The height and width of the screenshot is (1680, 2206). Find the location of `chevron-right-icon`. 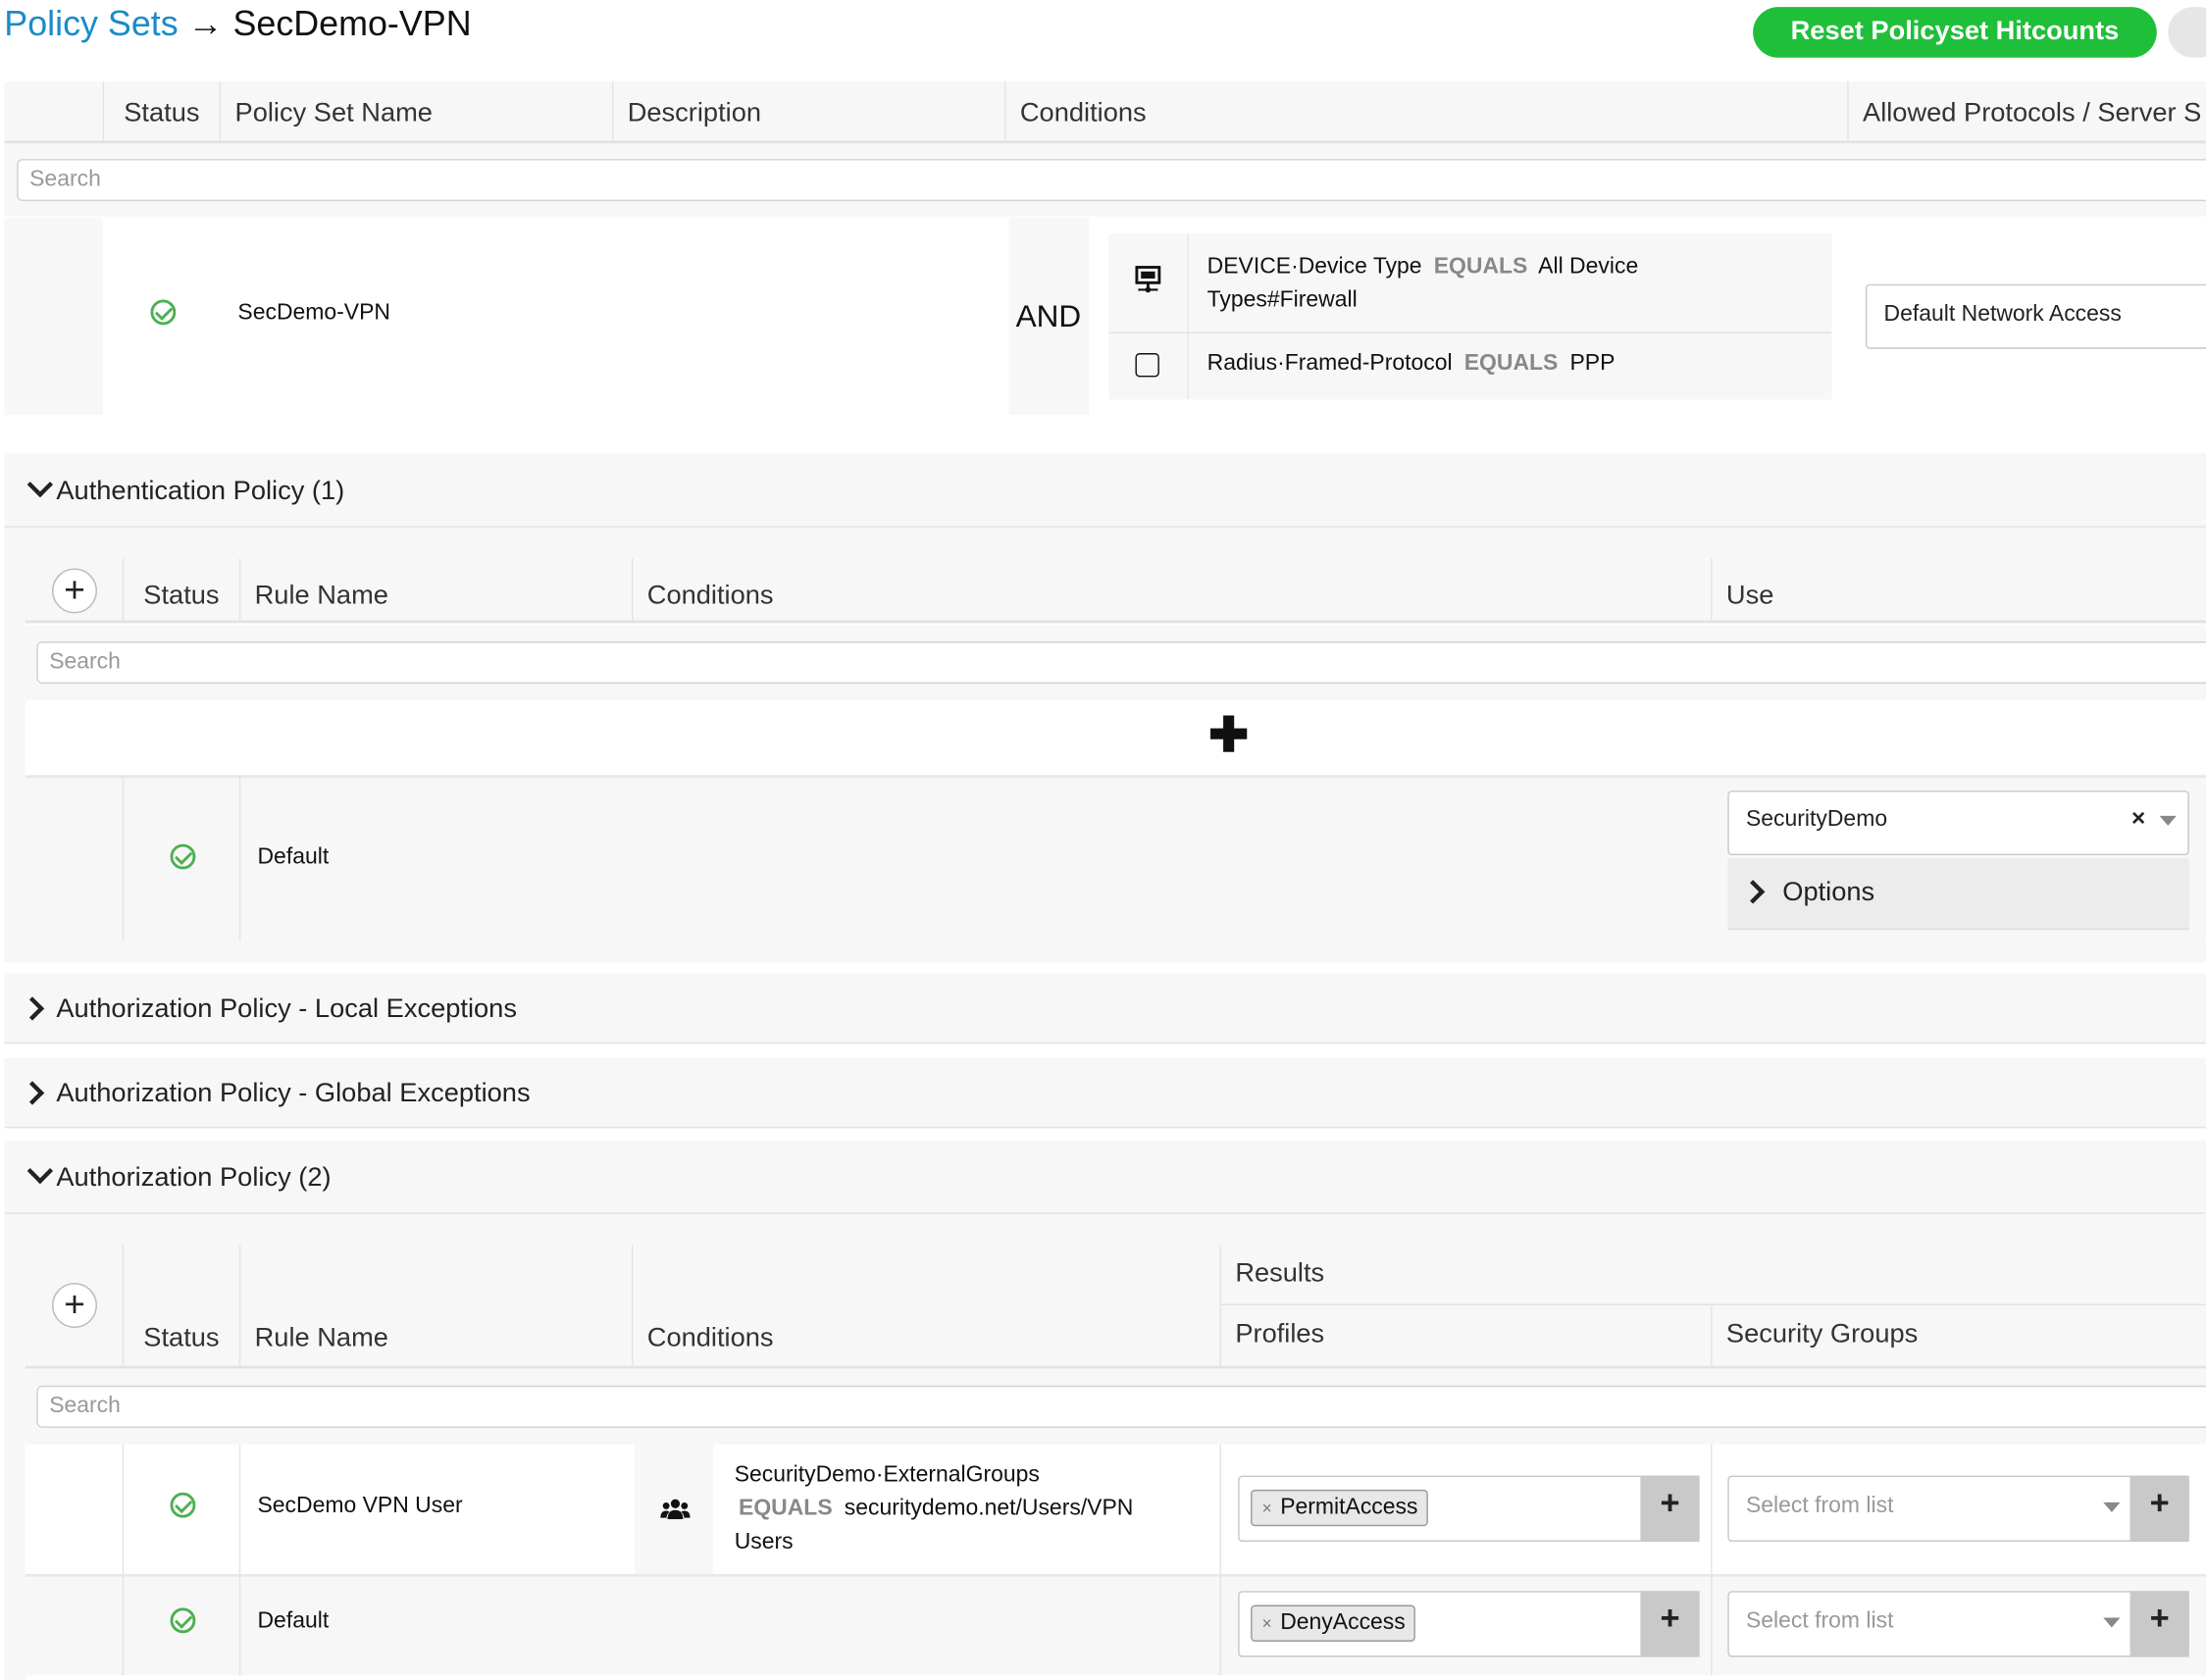

chevron-right-icon is located at coordinates (1753, 892).